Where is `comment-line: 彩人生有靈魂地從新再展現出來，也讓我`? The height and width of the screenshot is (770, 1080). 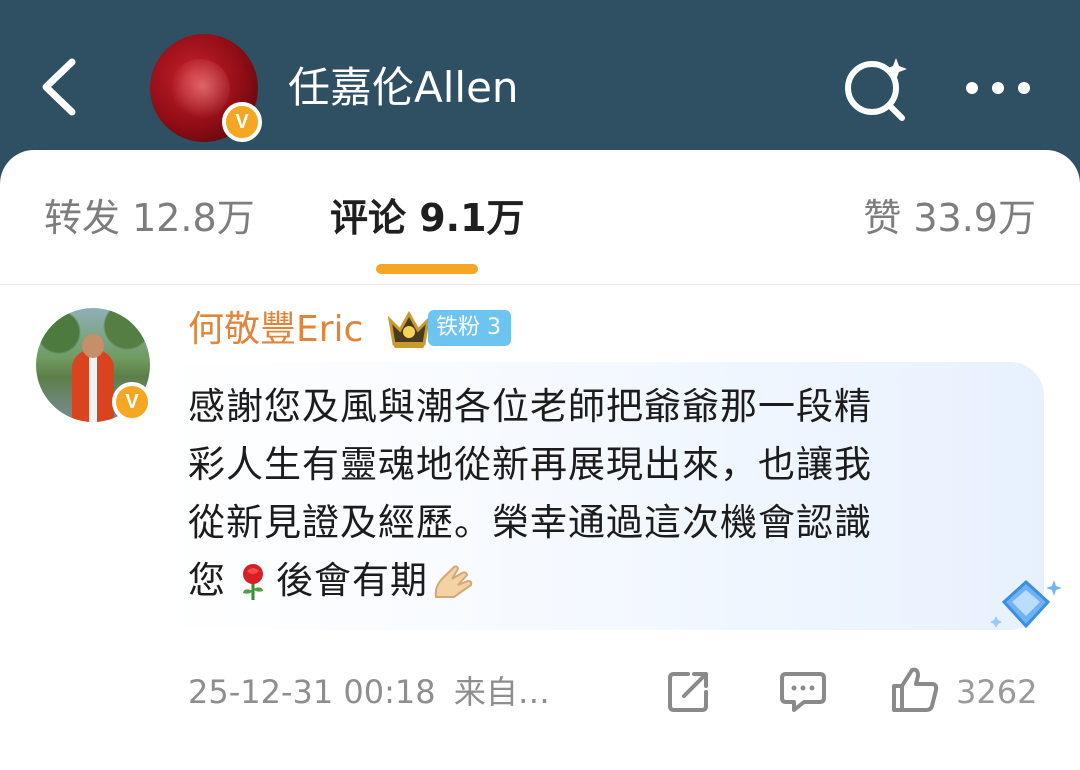
comment-line: 彩人生有靈魂地從新再展現出來，也讓我 is located at coordinates (530, 464).